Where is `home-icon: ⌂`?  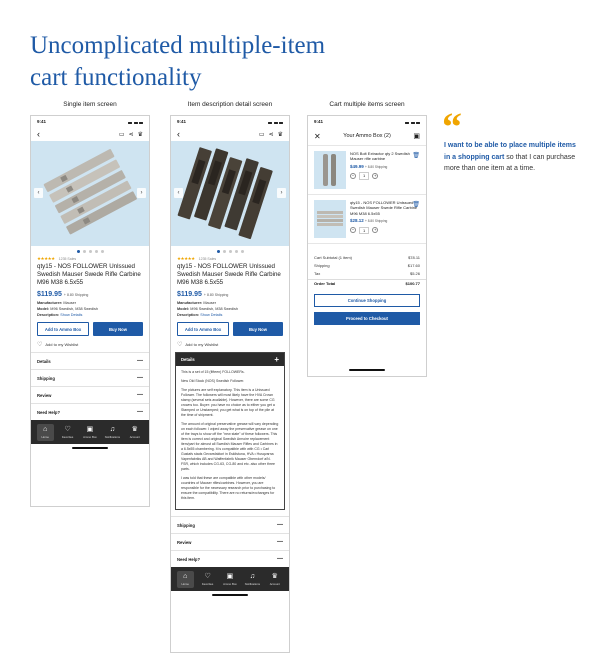 home-icon: ⌂ is located at coordinates (45, 429).